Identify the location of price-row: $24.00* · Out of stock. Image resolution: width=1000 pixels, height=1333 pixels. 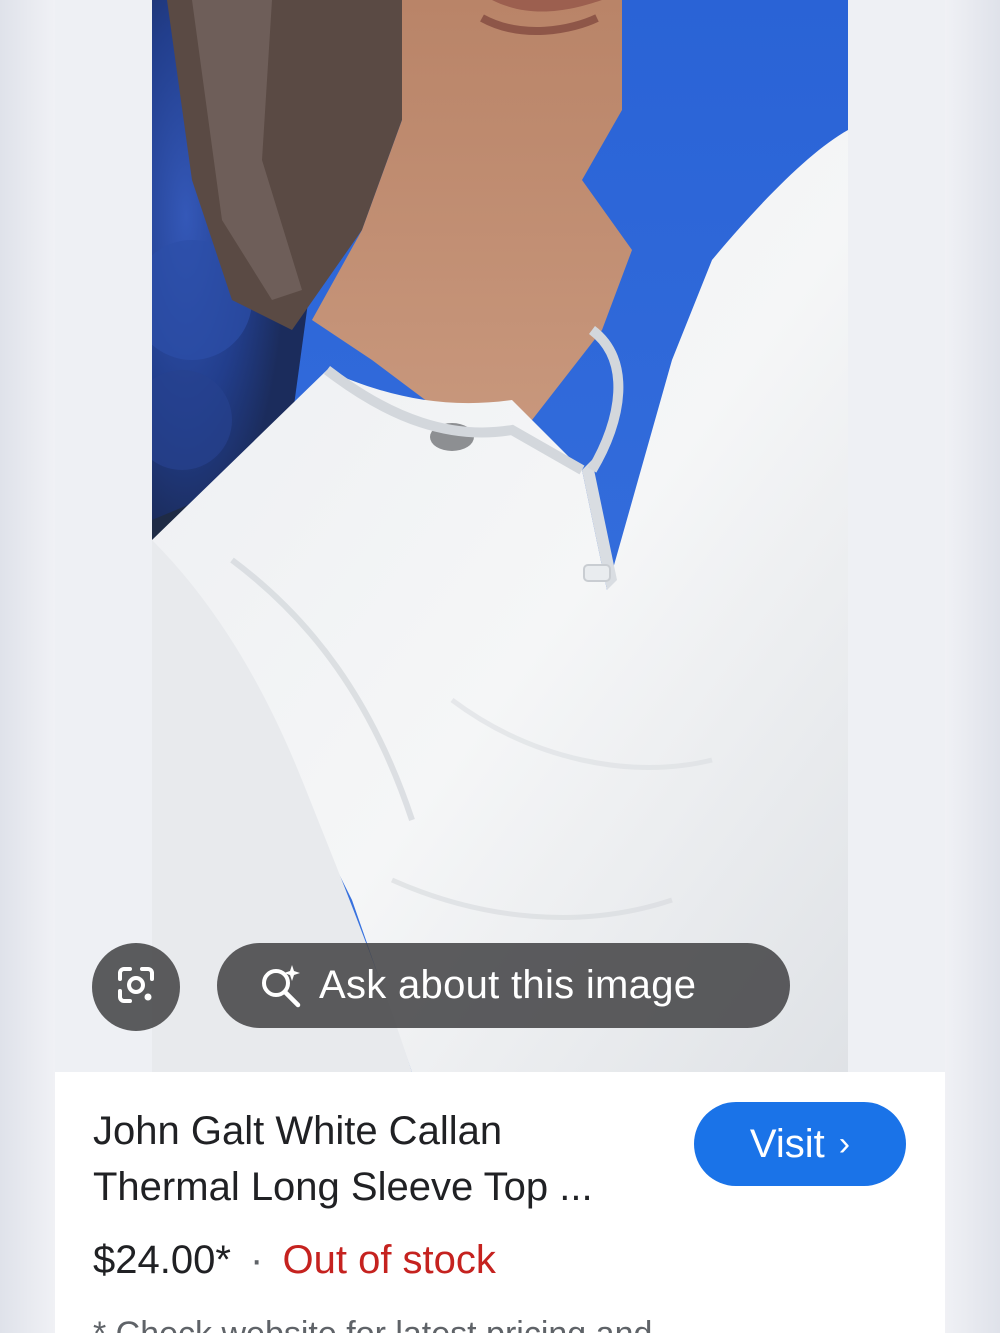
(294, 1260).